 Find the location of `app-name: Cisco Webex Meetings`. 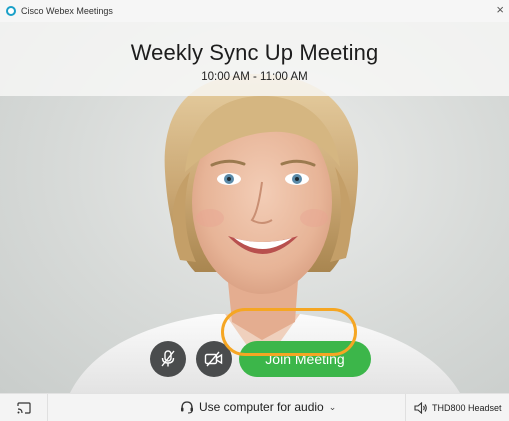

app-name: Cisco Webex Meetings is located at coordinates (67, 11).